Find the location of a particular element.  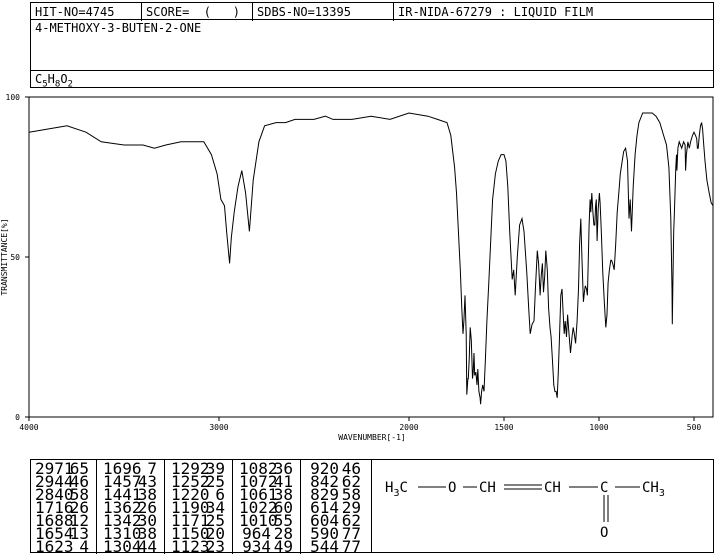

peak-row: 544 77 is located at coordinates (336, 546).